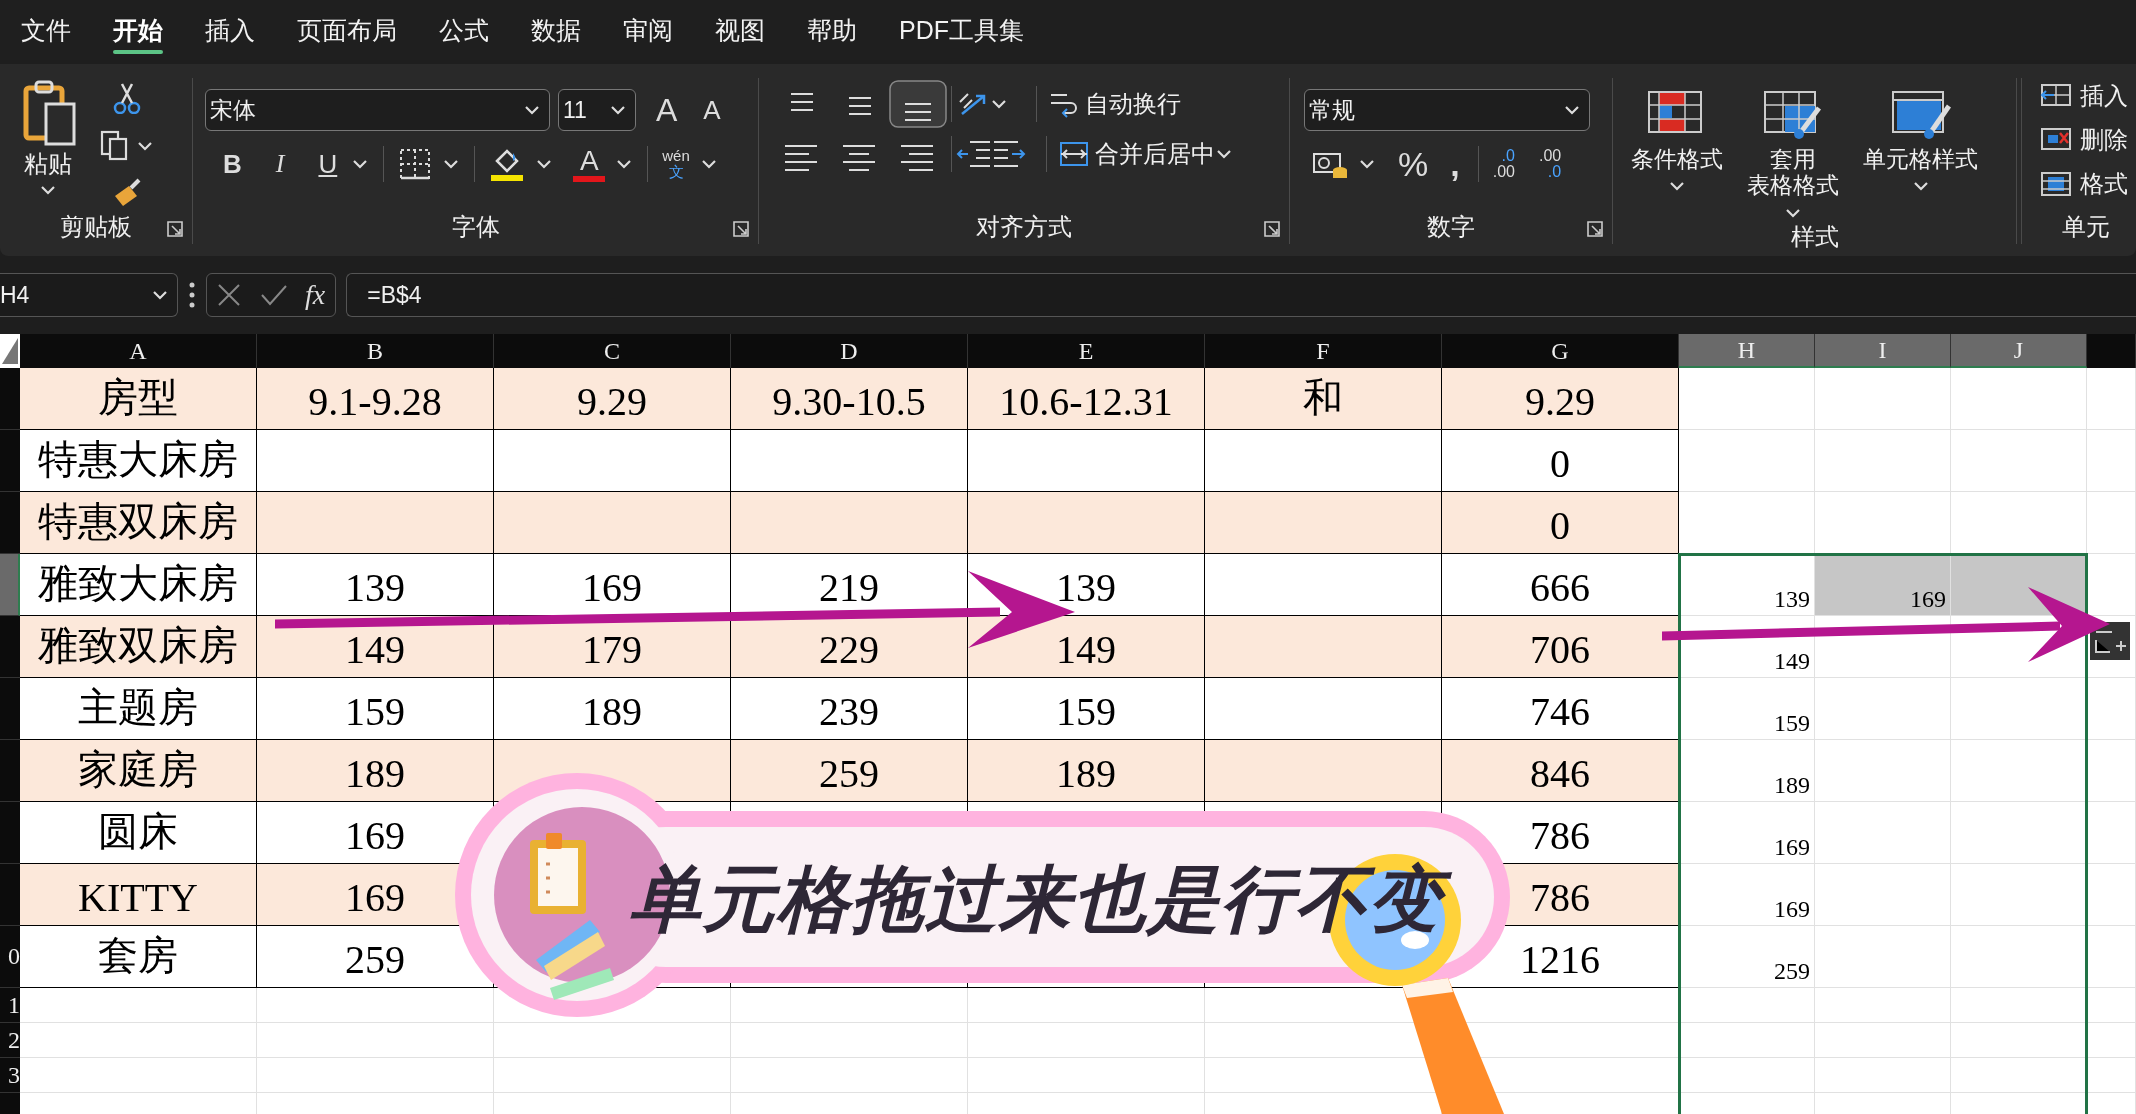  I want to click on scissors-icon, so click(127, 98).